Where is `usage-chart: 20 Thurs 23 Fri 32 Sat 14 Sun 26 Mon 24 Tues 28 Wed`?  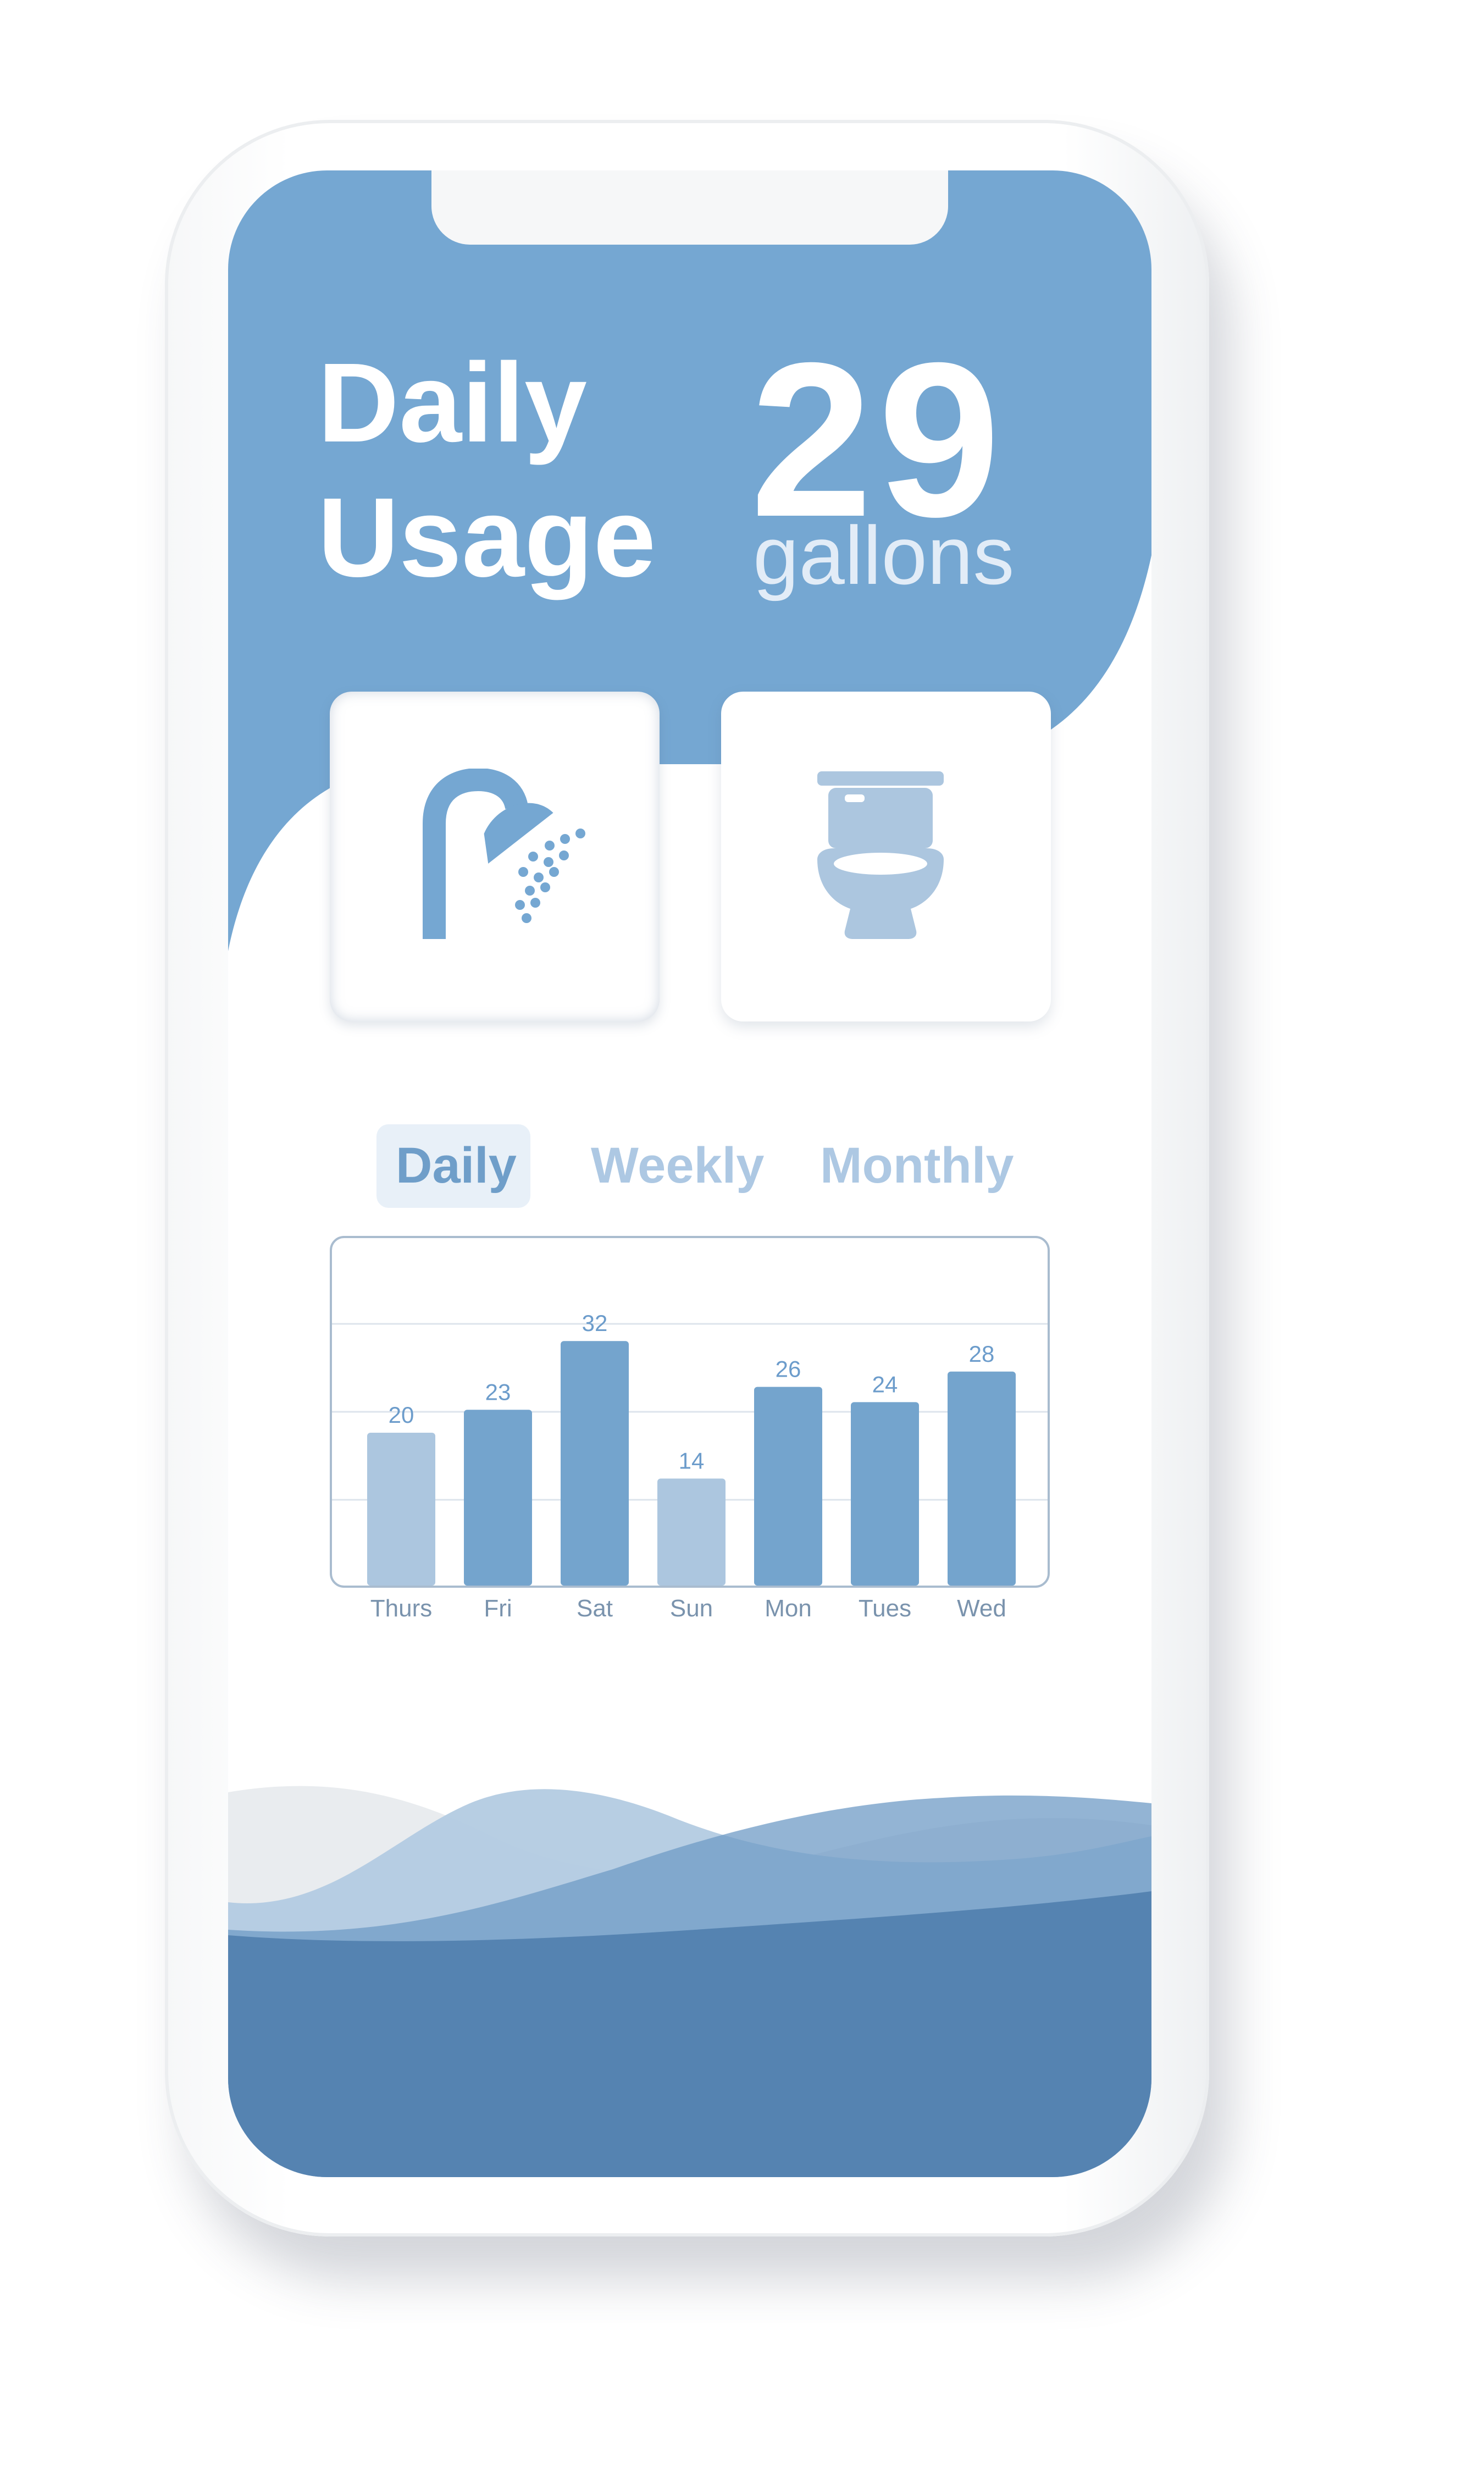
usage-chart: 20 Thurs 23 Fri 32 Sat 14 Sun 26 Mon 24 Tues 28 Wed is located at coordinates (690, 1466).